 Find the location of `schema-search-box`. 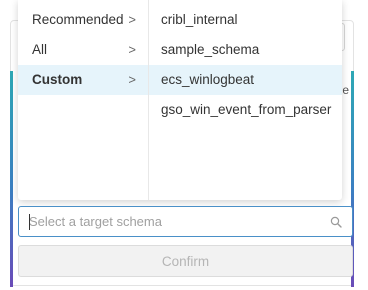

schema-search-box is located at coordinates (185, 221).